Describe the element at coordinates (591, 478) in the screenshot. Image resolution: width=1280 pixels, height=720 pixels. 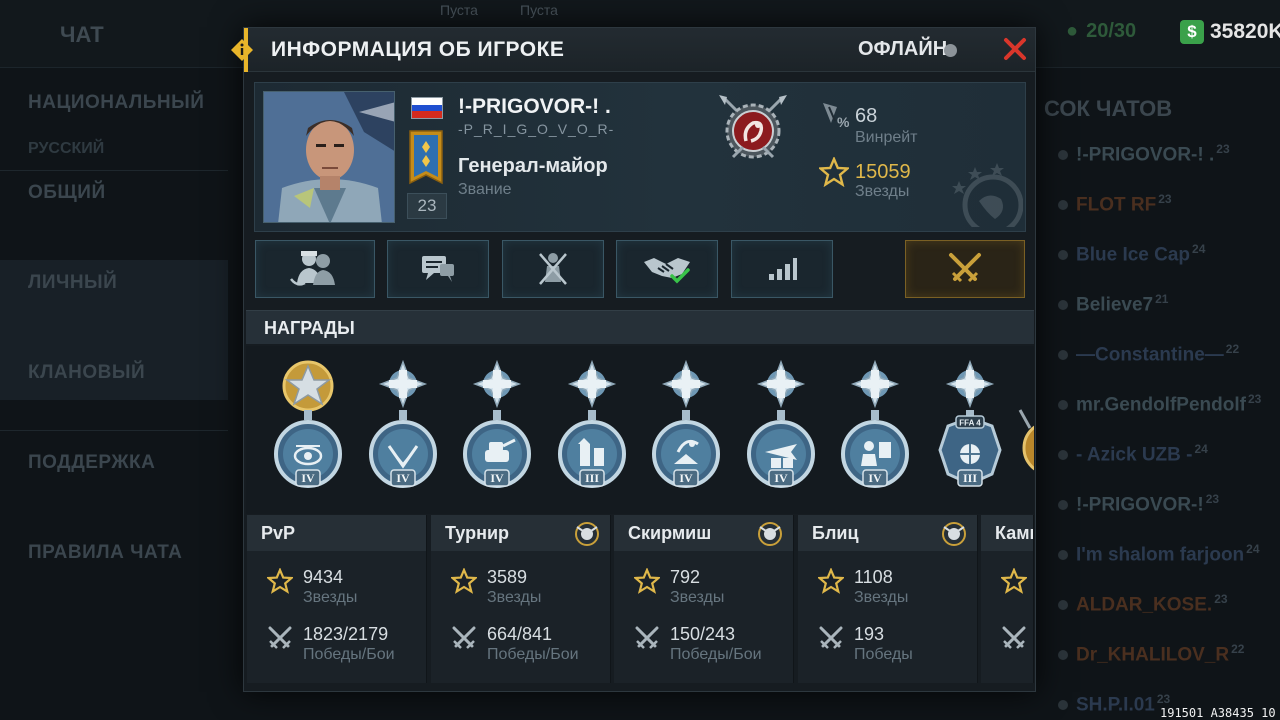
I see `medal-grade: III` at that location.